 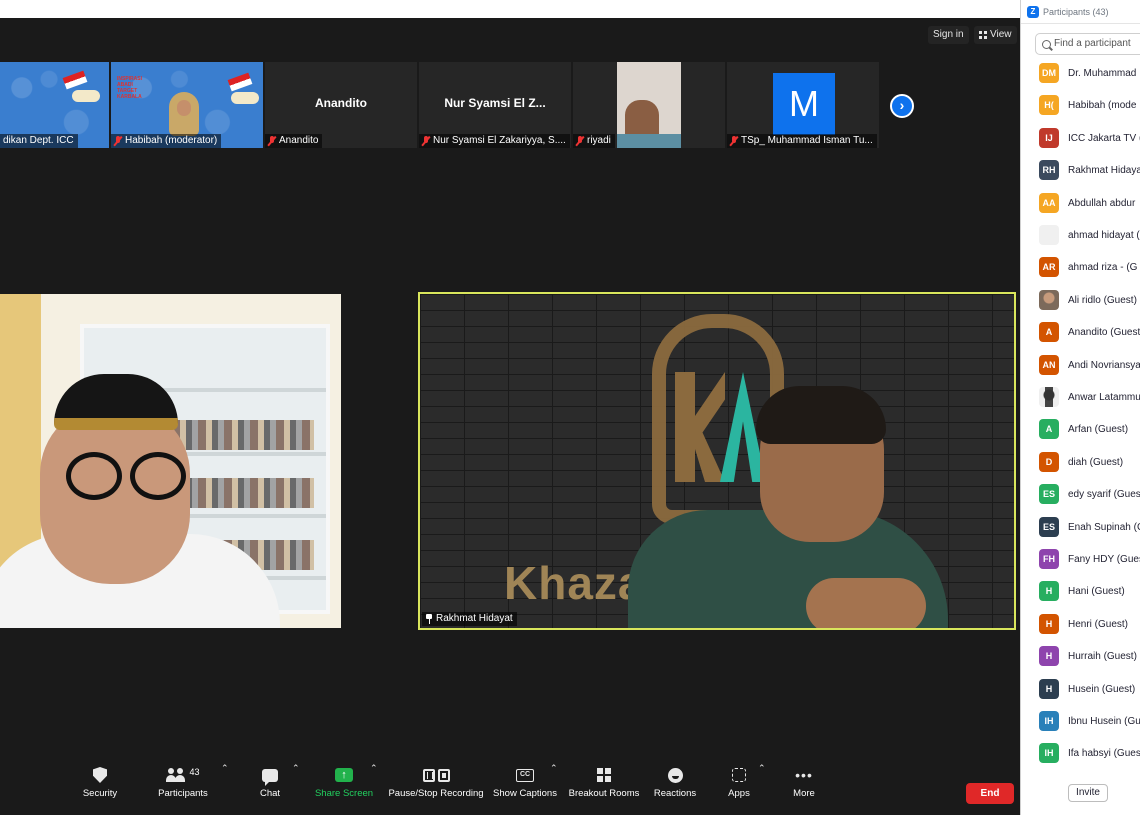 I want to click on shield-icon, so click(x=100, y=775).